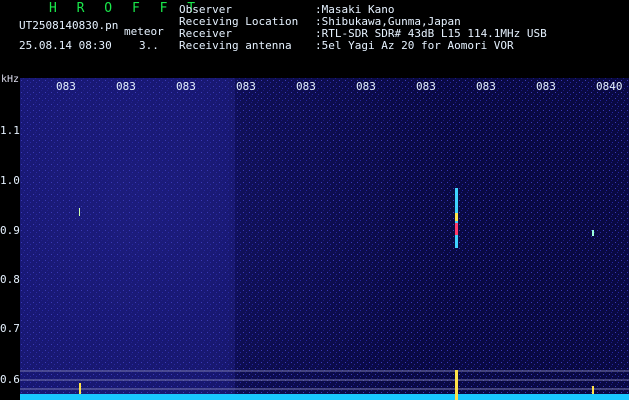 Image resolution: width=629 pixels, height=400 pixels. I want to click on y-tick-label: 1.0, so click(10, 180).